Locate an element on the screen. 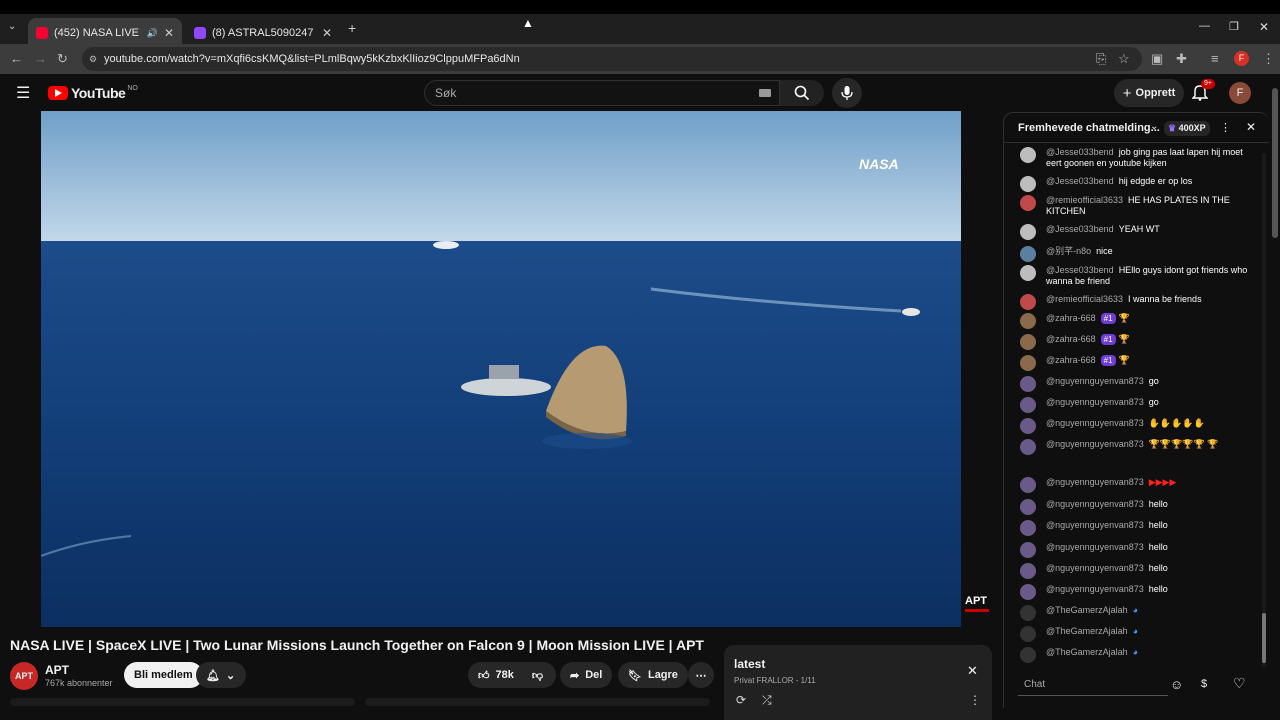 This screenshot has width=1280, height=720. more-actions-button: ⋯ is located at coordinates (701, 675).